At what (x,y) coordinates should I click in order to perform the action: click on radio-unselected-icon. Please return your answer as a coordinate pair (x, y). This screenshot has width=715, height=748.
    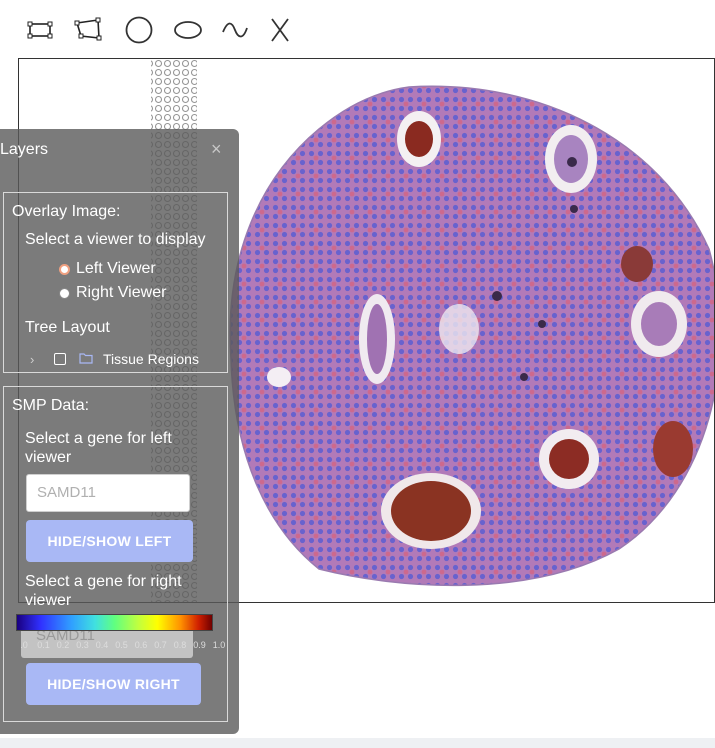
    Looking at the image, I should click on (64, 293).